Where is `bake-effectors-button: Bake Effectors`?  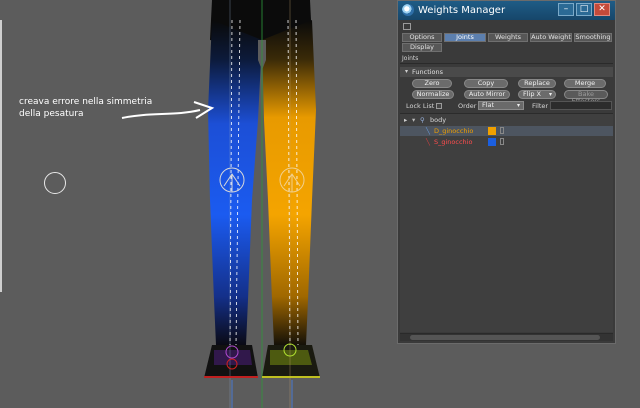 bake-effectors-button: Bake Effectors is located at coordinates (586, 97).